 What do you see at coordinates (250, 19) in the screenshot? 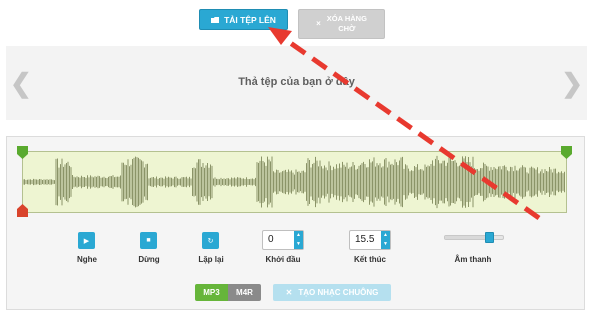
I see `upload-button-label: TẢI TỆP LÊN` at bounding box center [250, 19].